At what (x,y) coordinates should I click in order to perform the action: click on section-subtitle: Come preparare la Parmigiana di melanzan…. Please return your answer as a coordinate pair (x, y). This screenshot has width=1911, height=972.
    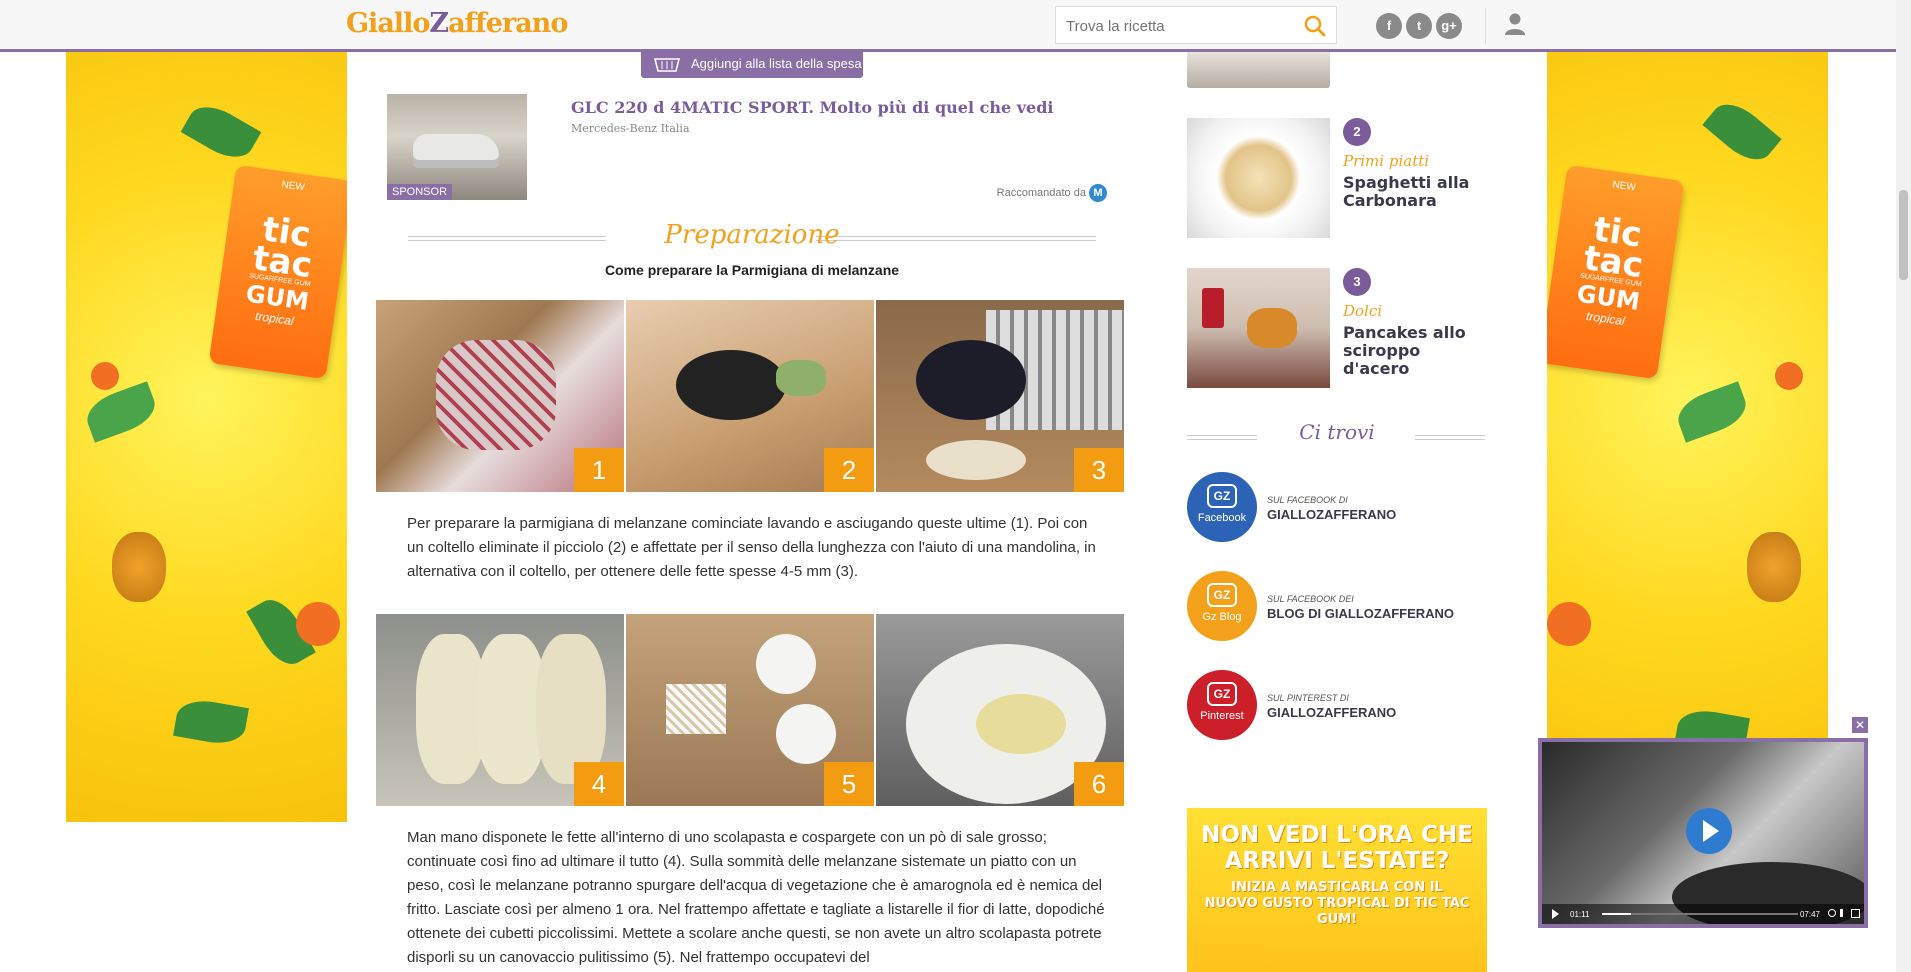
    Looking at the image, I should click on (752, 270).